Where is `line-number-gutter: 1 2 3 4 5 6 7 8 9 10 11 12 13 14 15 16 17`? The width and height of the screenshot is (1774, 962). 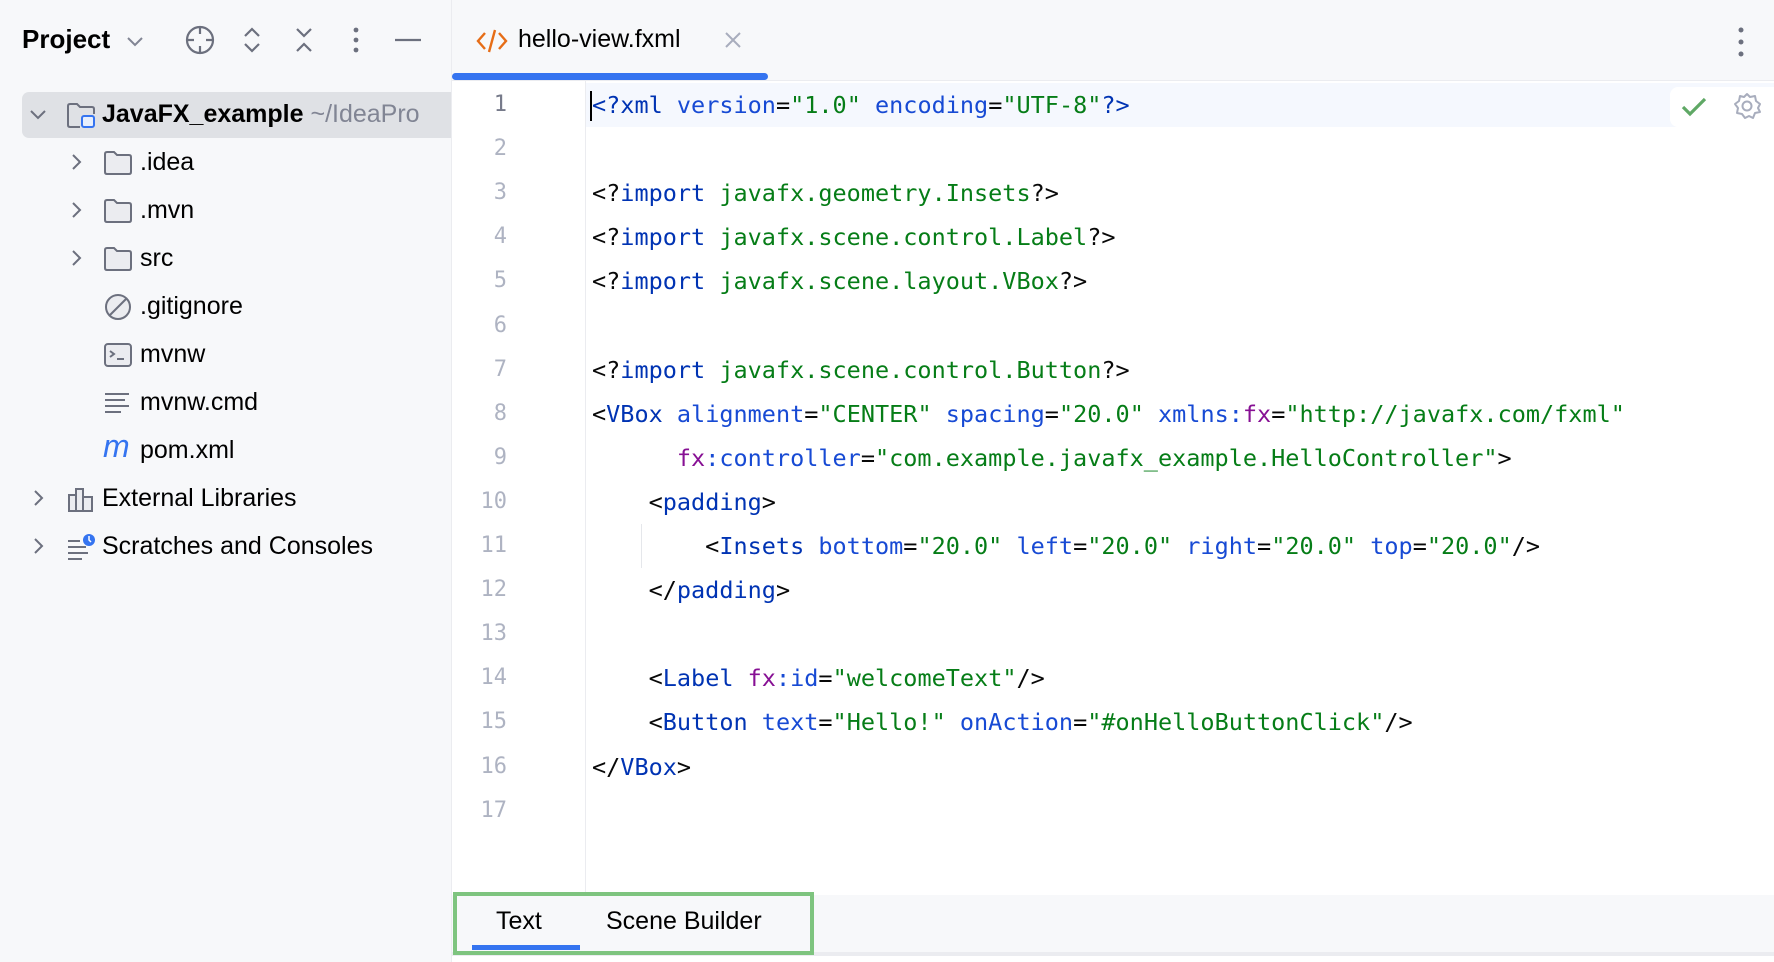 line-number-gutter: 1 2 3 4 5 6 7 8 9 10 11 12 13 14 15 16 17 is located at coordinates (519, 488).